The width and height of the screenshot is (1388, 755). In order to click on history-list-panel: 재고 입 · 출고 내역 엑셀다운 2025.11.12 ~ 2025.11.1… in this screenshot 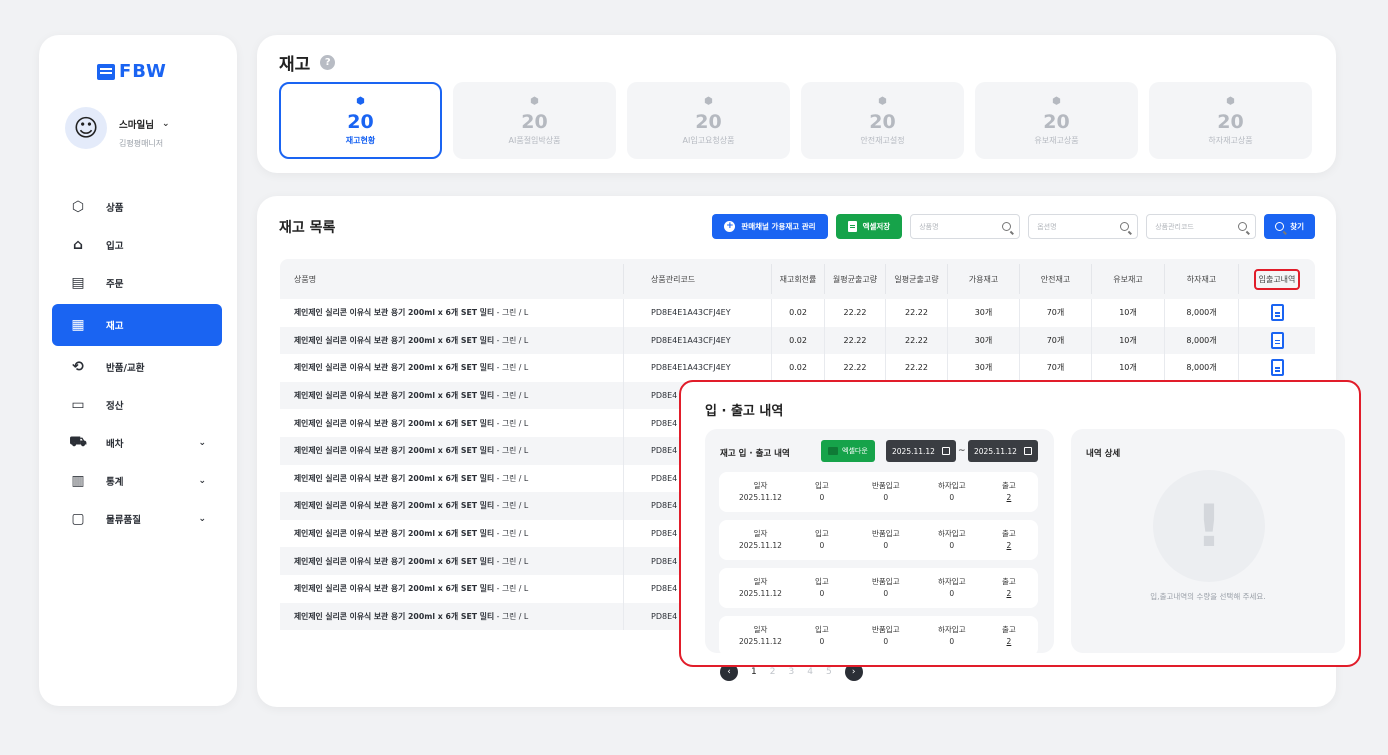, I will do `click(879, 541)`.